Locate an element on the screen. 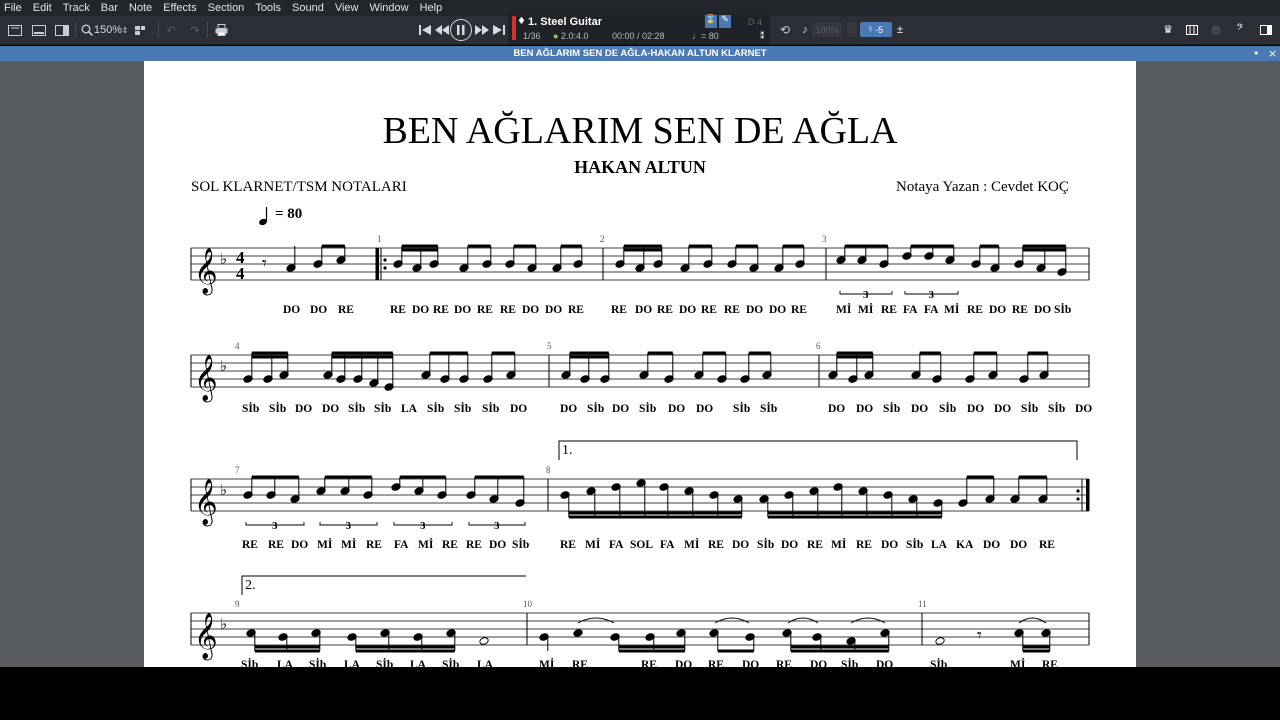 The height and width of the screenshot is (720, 1280). menu-help: Help is located at coordinates (431, 8).